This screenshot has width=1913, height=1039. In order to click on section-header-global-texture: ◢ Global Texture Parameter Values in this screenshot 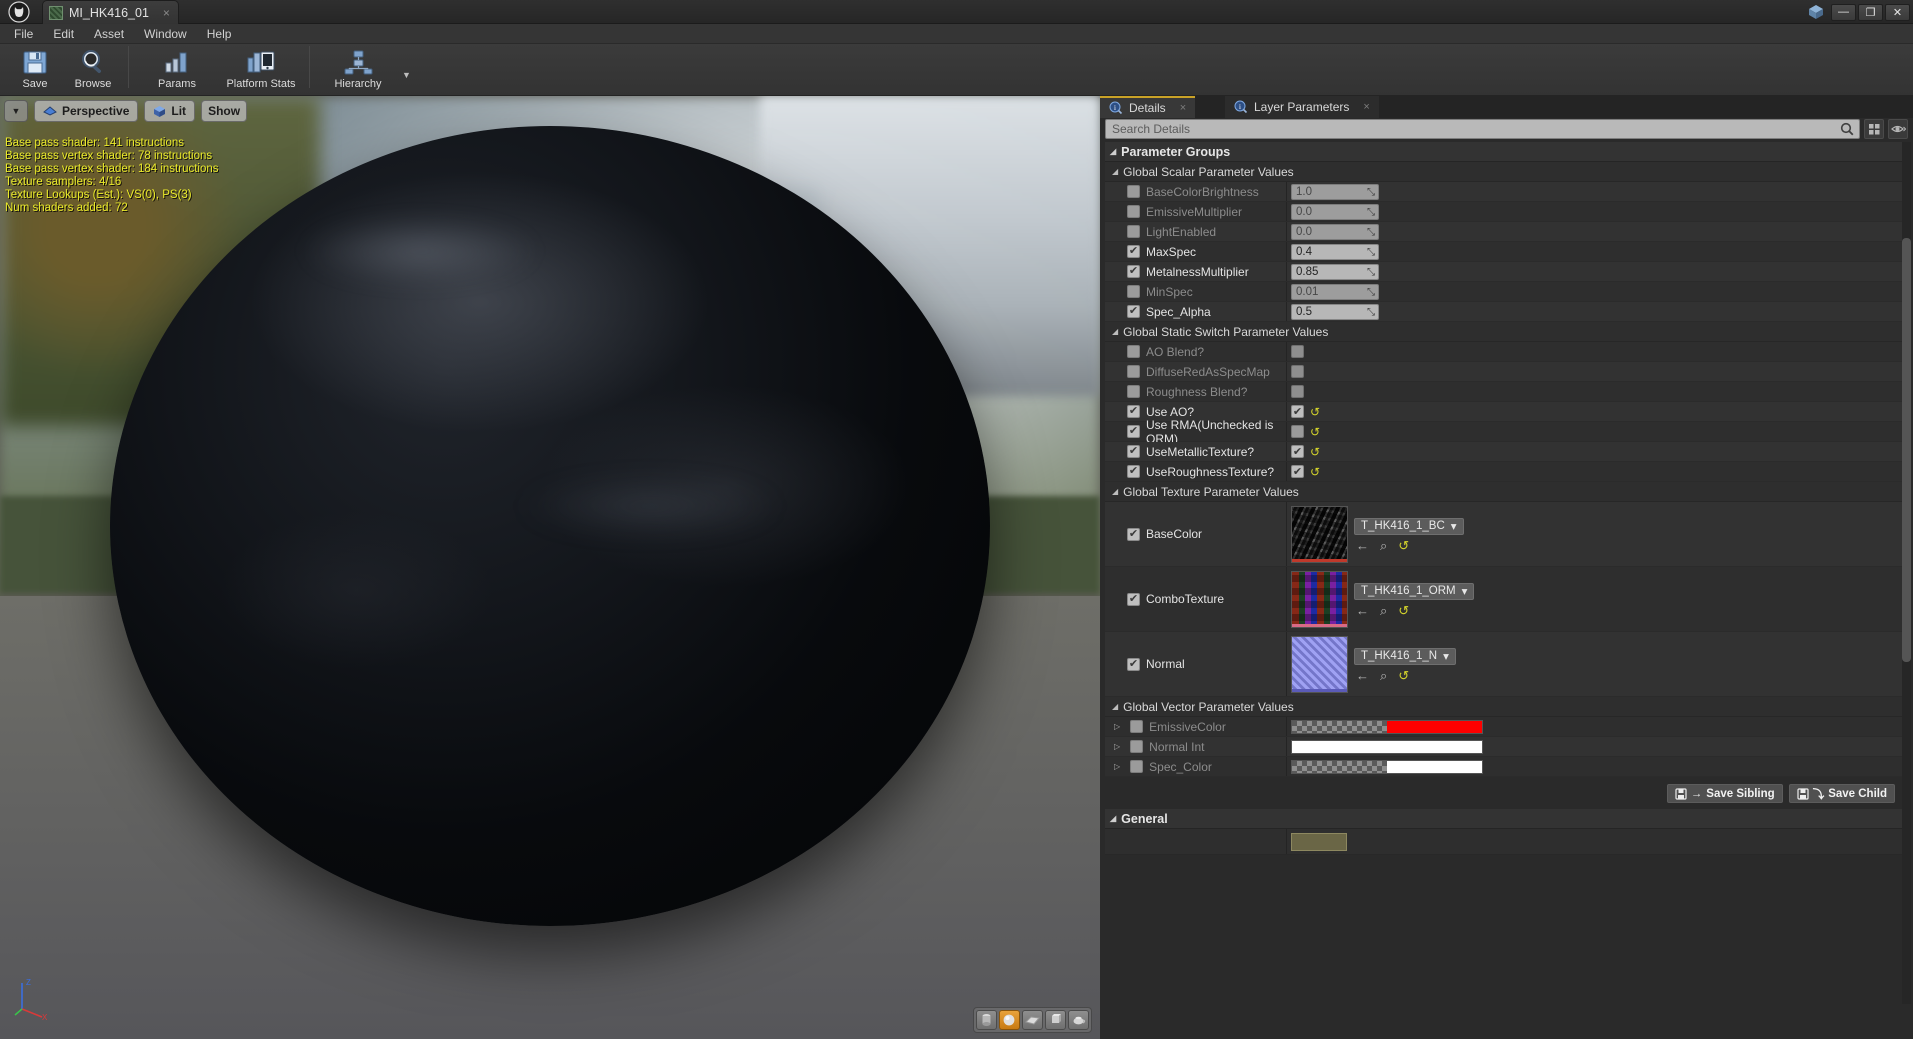, I will do `click(1505, 492)`.